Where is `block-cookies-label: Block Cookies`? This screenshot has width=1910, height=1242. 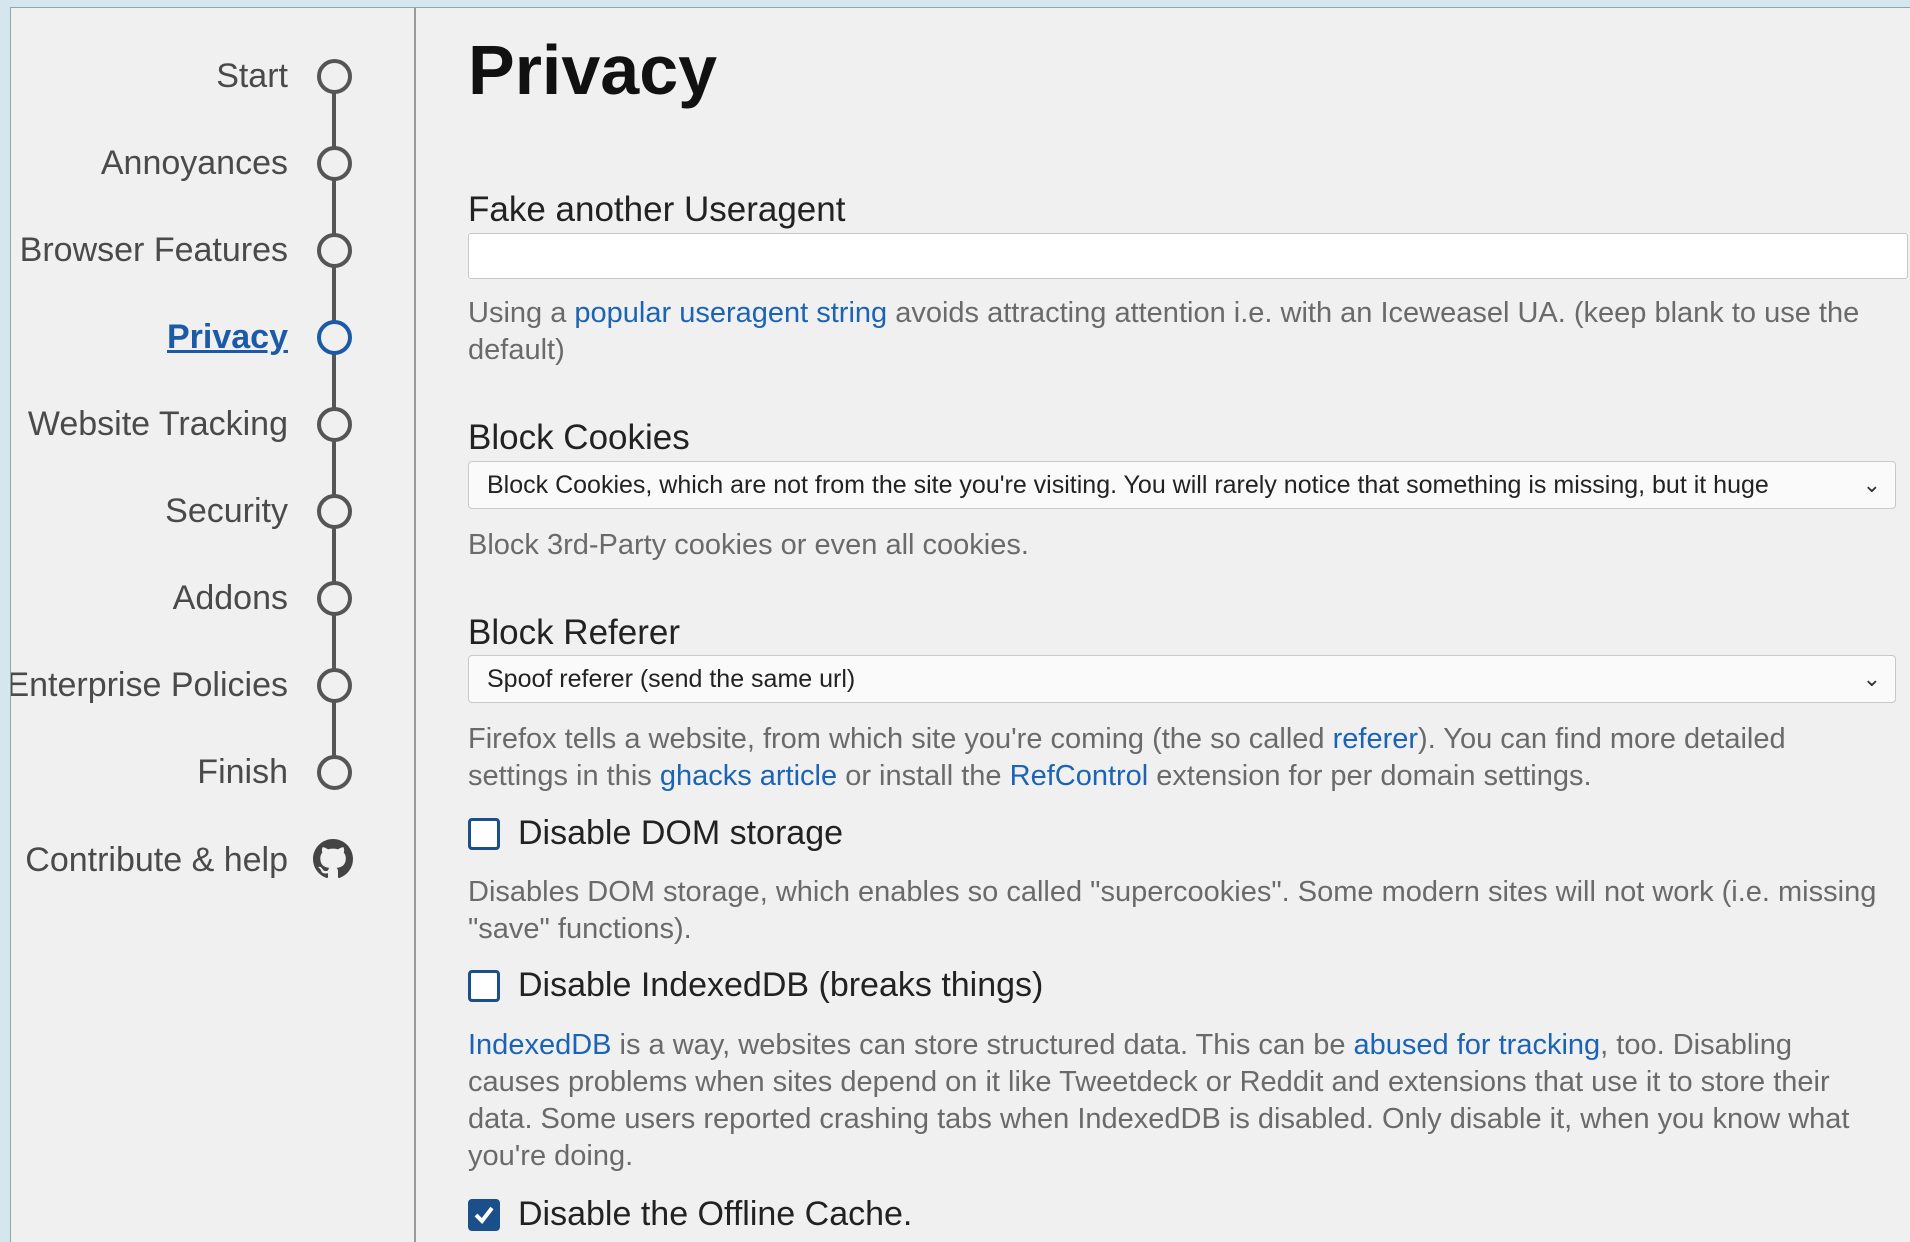
block-cookies-label: Block Cookies is located at coordinates (579, 437).